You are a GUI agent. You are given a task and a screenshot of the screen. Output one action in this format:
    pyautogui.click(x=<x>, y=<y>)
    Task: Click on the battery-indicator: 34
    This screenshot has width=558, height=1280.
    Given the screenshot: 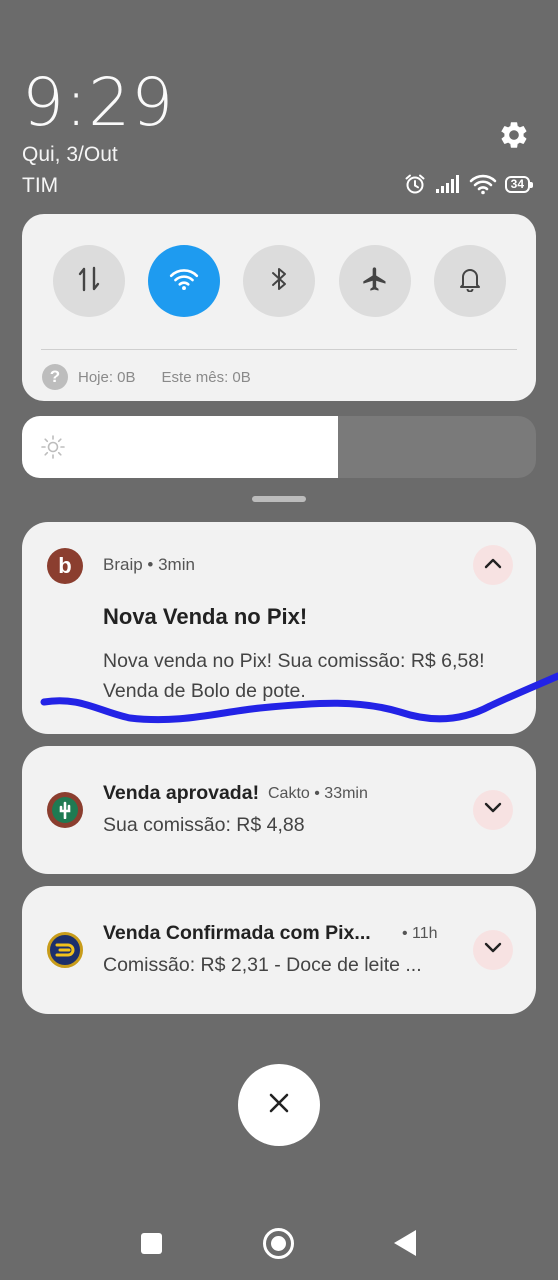 What is the action you would take?
    pyautogui.click(x=519, y=184)
    